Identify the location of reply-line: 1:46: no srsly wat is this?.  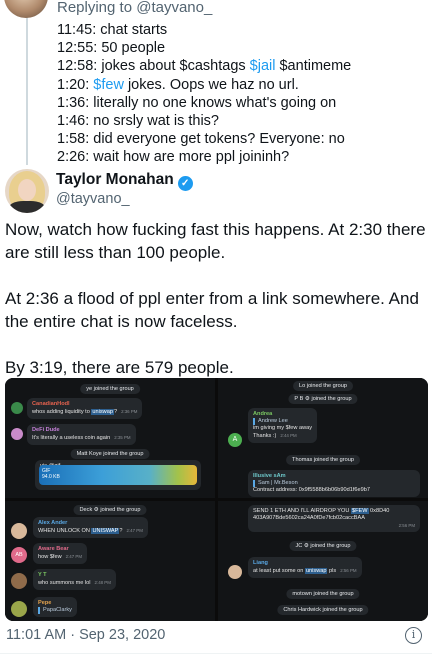
(138, 121).